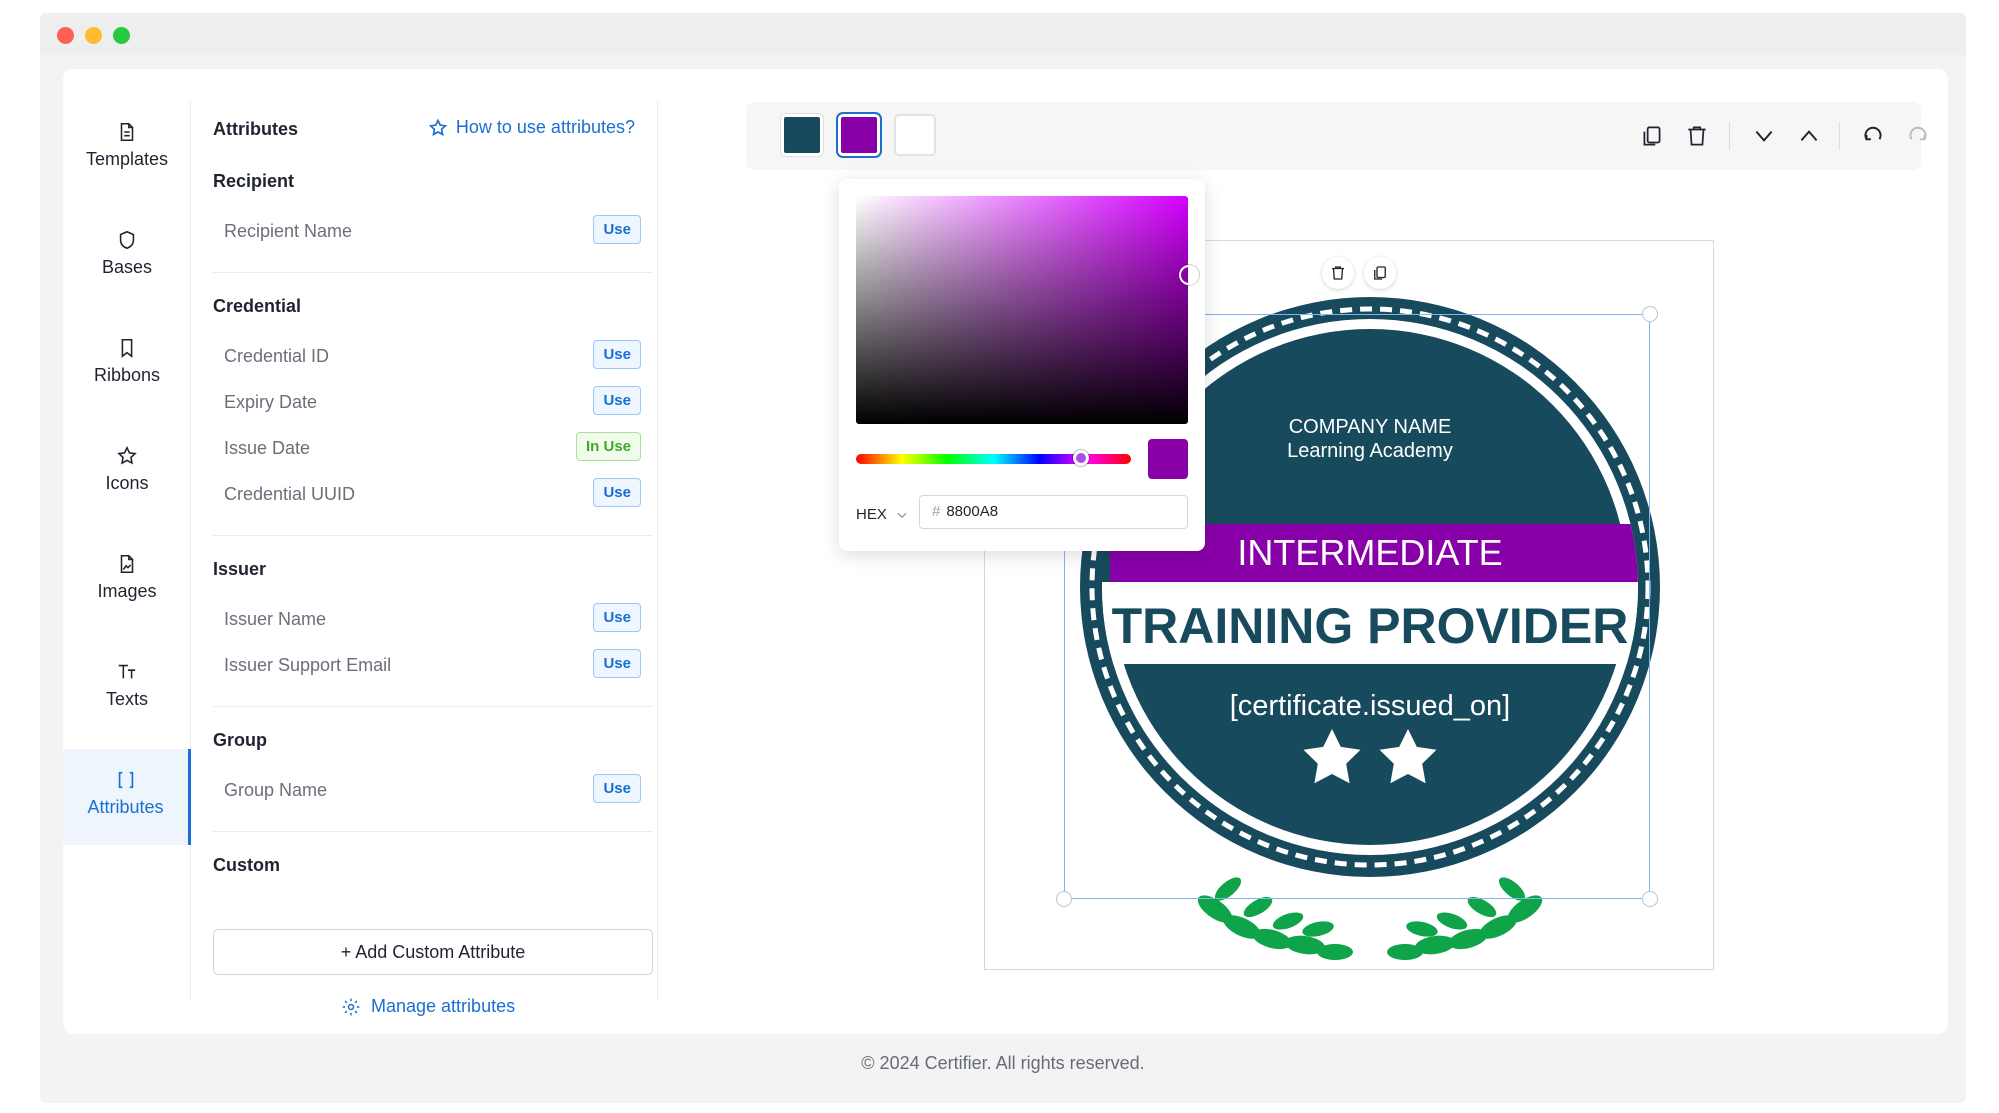 The width and height of the screenshot is (1999, 1113). What do you see at coordinates (125, 780) in the screenshot?
I see `brackets-icon` at bounding box center [125, 780].